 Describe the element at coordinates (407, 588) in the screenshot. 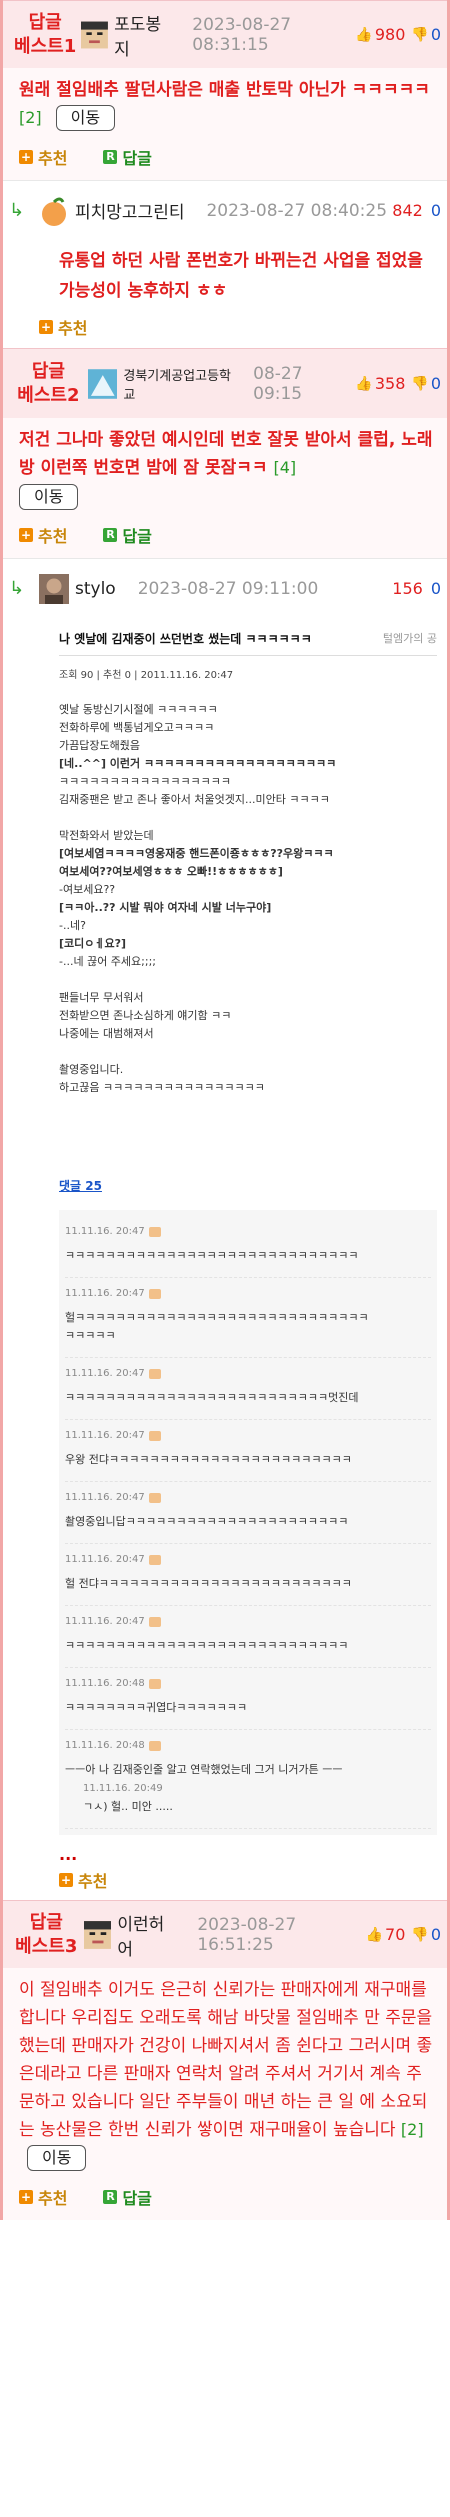

I see `up-count: 156` at that location.